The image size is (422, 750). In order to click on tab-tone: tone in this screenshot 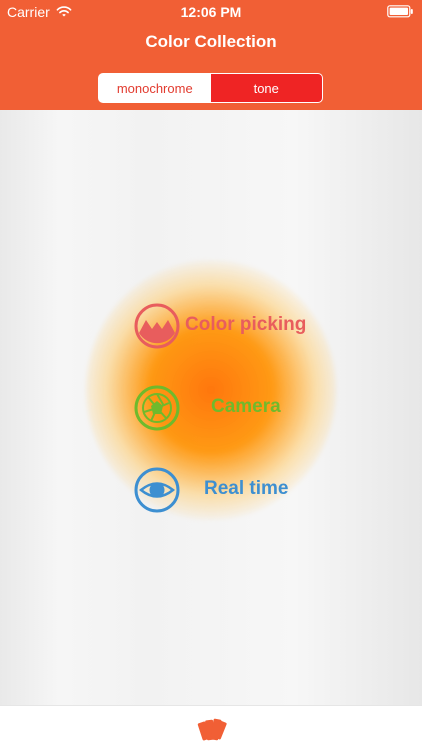, I will do `click(266, 88)`.